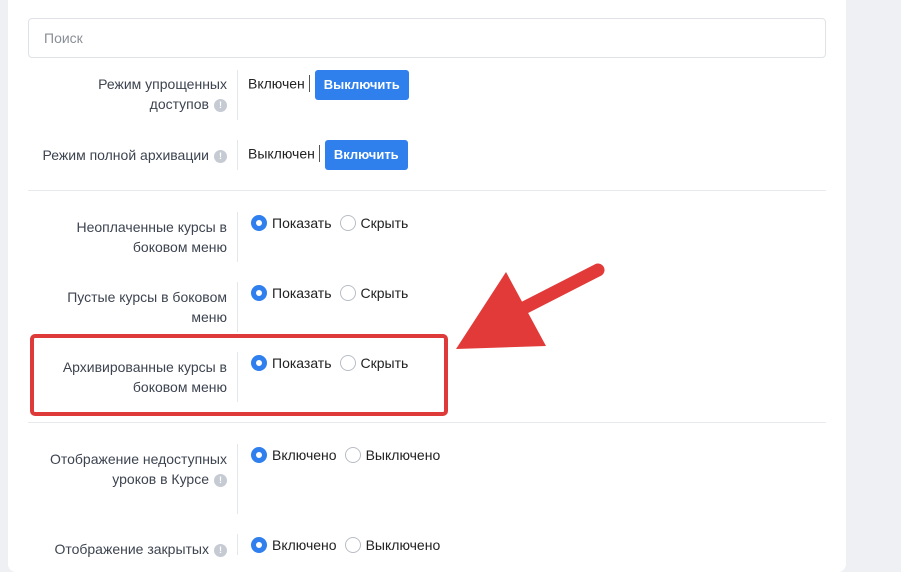 The image size is (901, 572). I want to click on unavailable-lessons-radio-group: Включено Выключено, so click(349, 456).